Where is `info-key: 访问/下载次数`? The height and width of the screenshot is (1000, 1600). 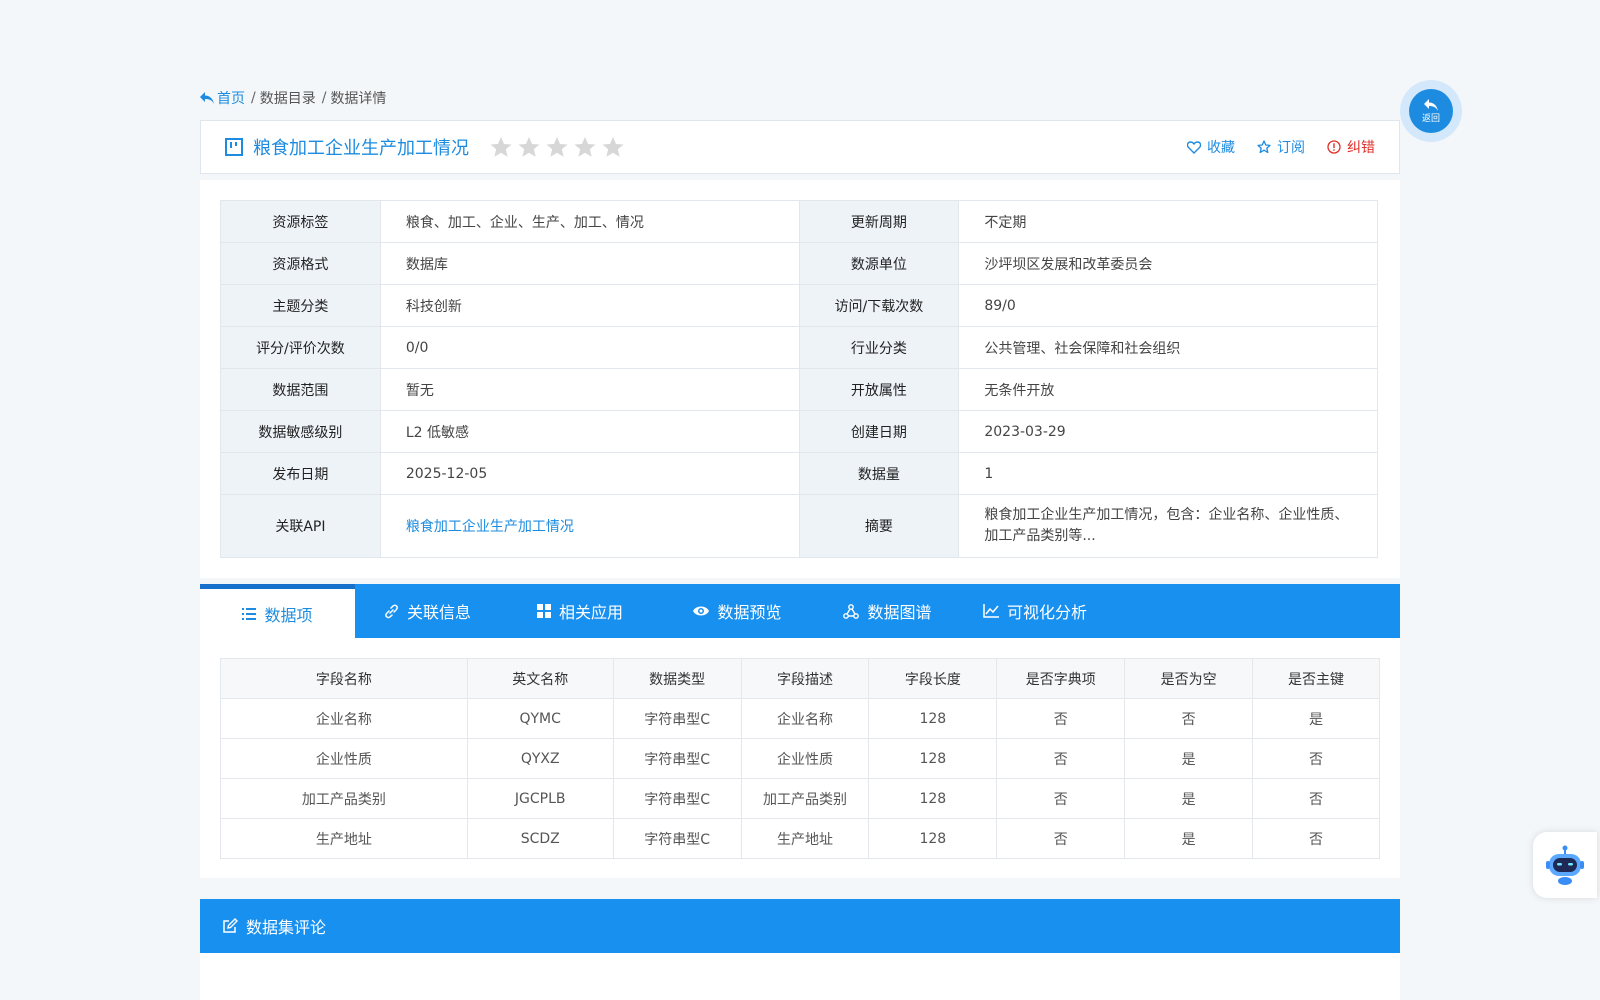
info-key: 访问/下载次数 is located at coordinates (879, 305).